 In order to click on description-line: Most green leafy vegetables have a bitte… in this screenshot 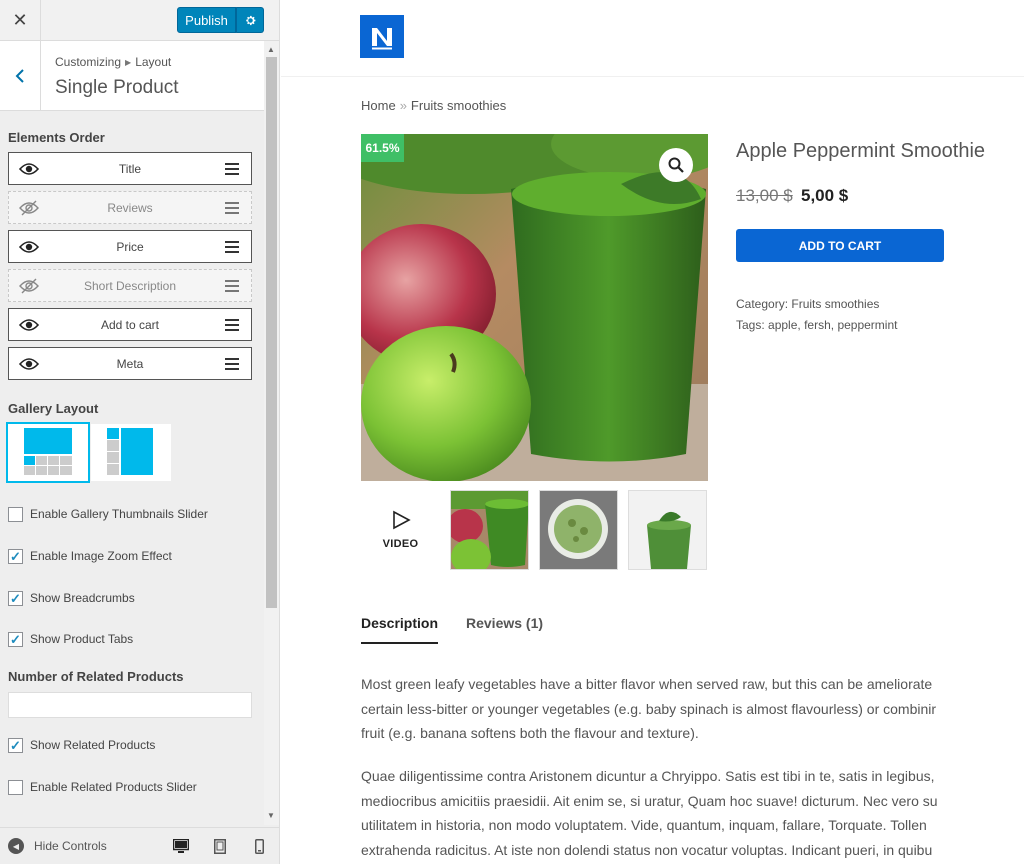, I will do `click(647, 684)`.